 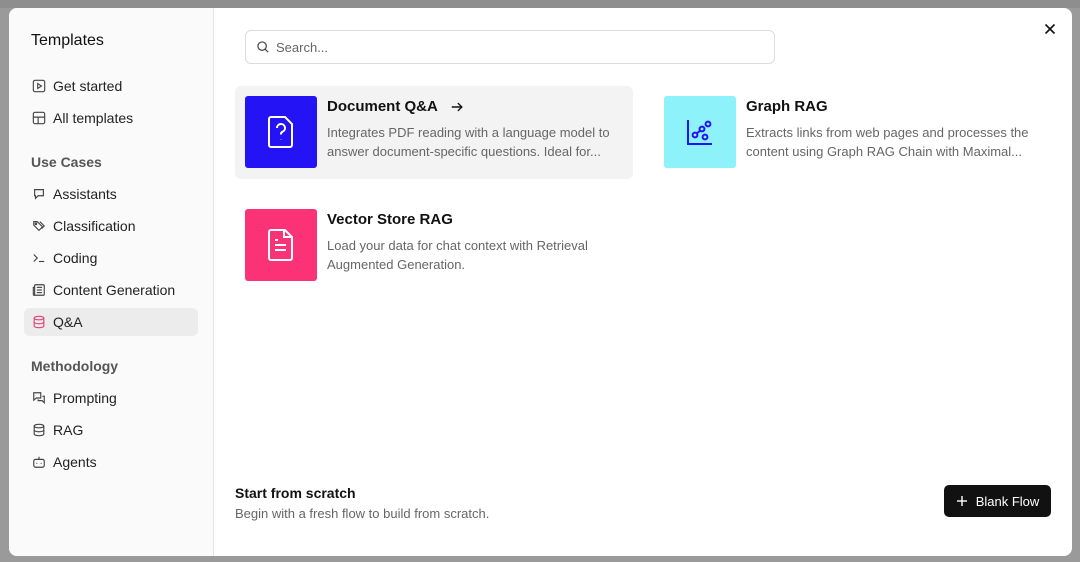 I want to click on sidebar-item-label: All templates, so click(x=93, y=118).